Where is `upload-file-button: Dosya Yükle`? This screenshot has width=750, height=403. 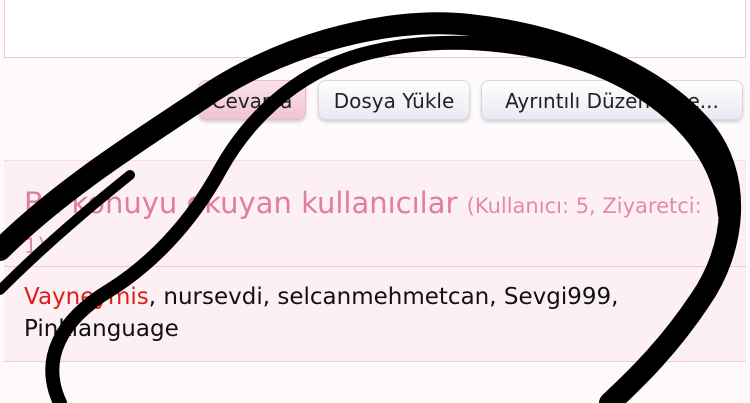 upload-file-button: Dosya Yükle is located at coordinates (394, 100).